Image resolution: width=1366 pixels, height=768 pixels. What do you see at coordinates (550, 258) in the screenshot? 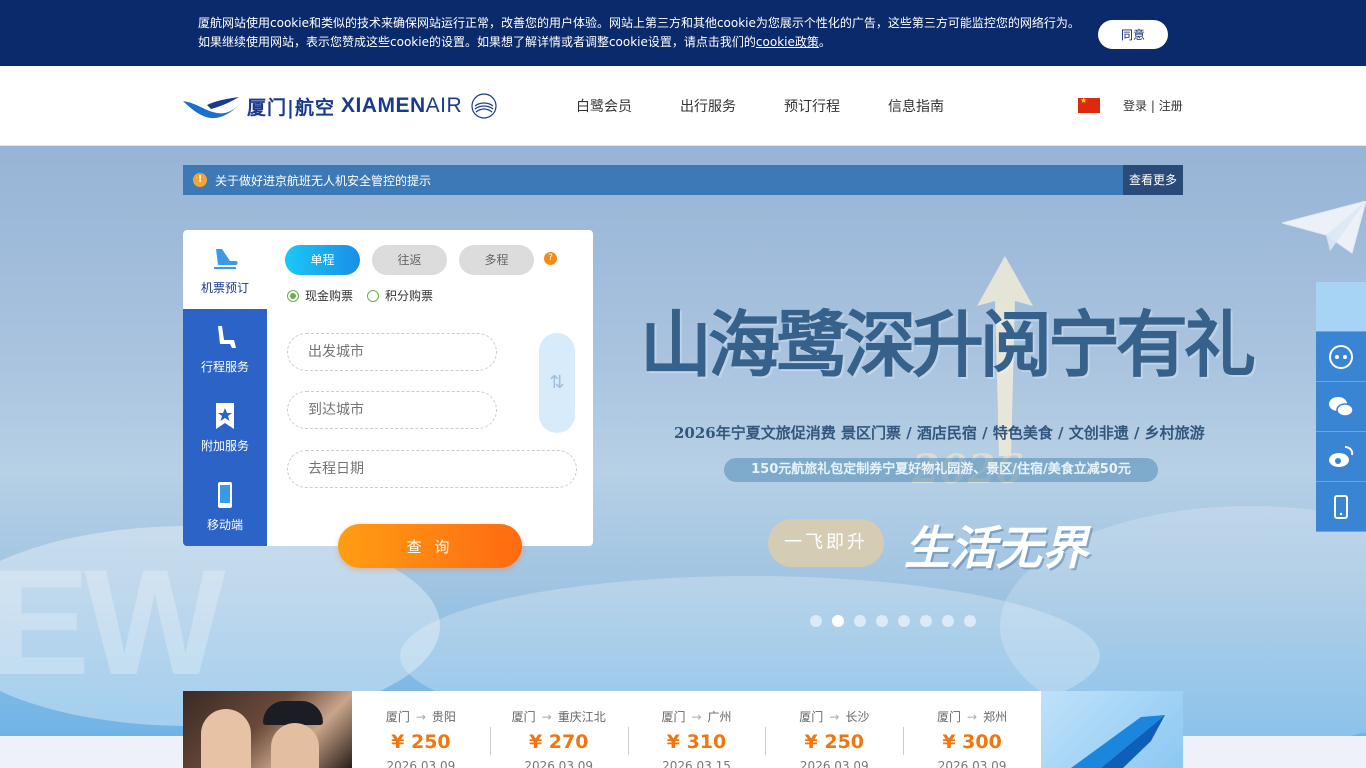
I see `help-icon: ?` at bounding box center [550, 258].